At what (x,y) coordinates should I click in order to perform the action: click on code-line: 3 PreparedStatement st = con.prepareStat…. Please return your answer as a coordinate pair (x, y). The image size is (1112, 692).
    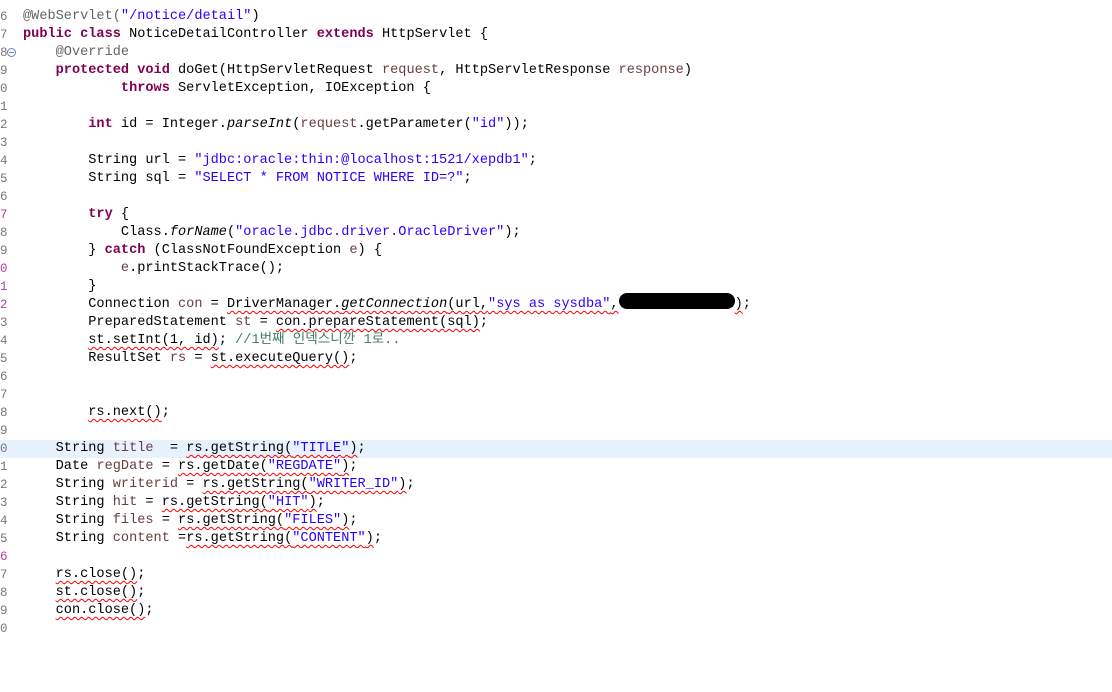
    Looking at the image, I should click on (556, 323).